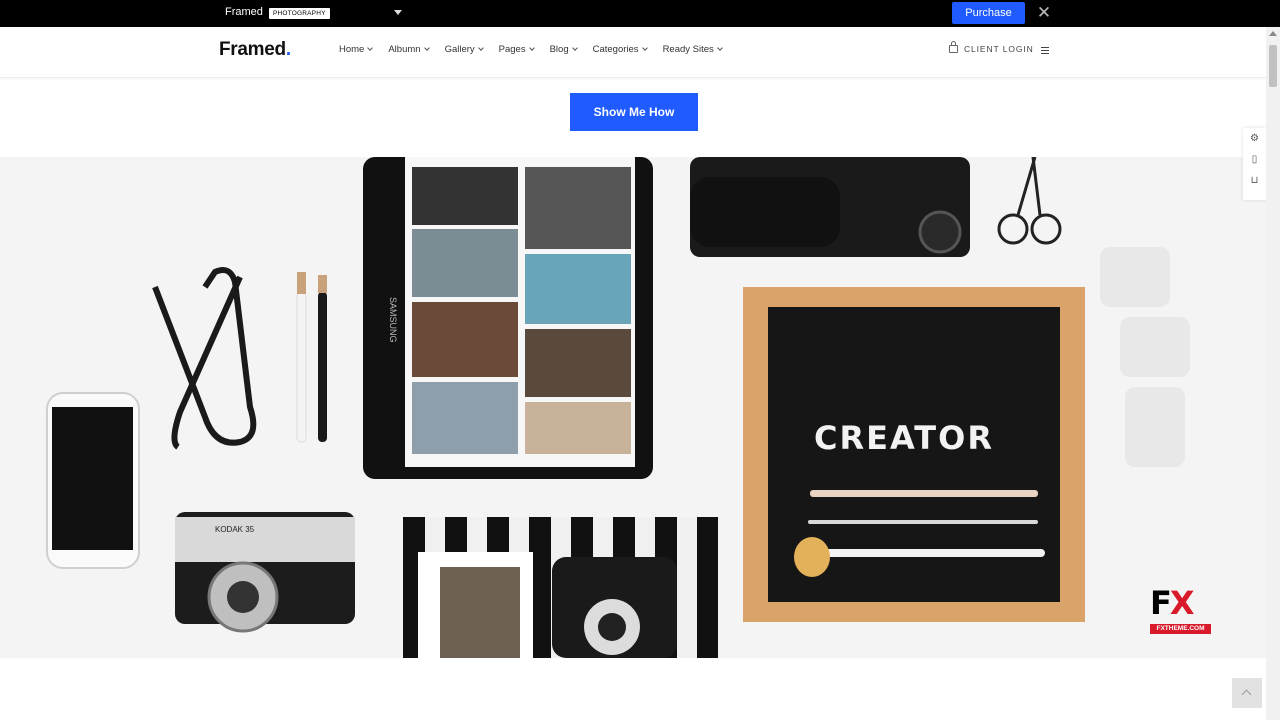 The height and width of the screenshot is (720, 1280). I want to click on page-scrollbar, so click(1273, 373).